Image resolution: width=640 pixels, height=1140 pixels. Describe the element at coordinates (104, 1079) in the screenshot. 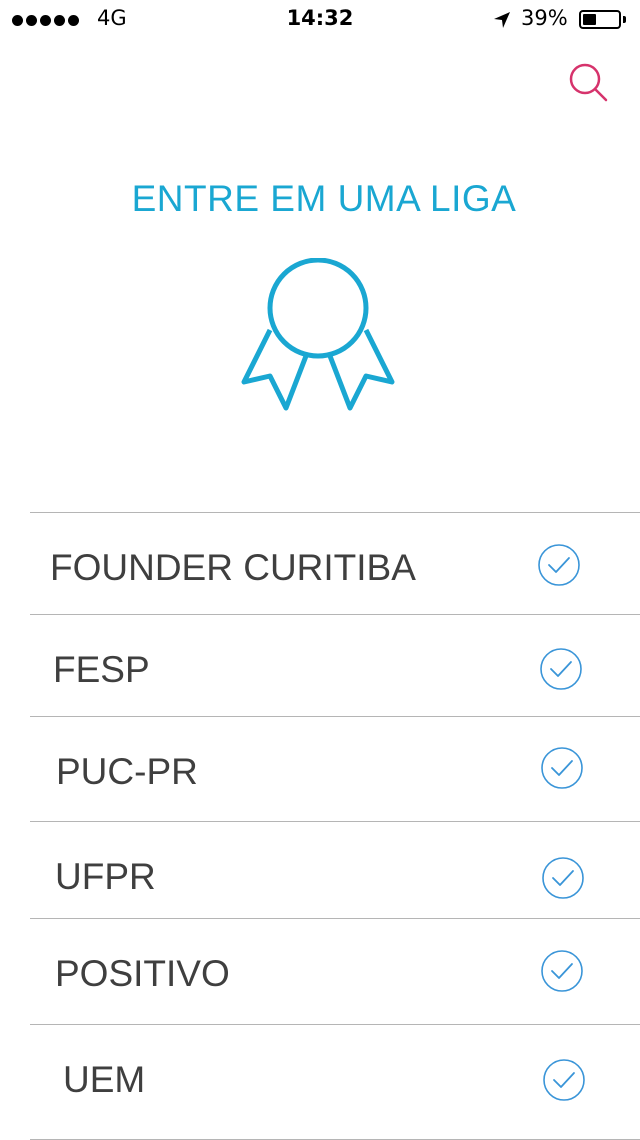

I see `league-name: UEM` at that location.